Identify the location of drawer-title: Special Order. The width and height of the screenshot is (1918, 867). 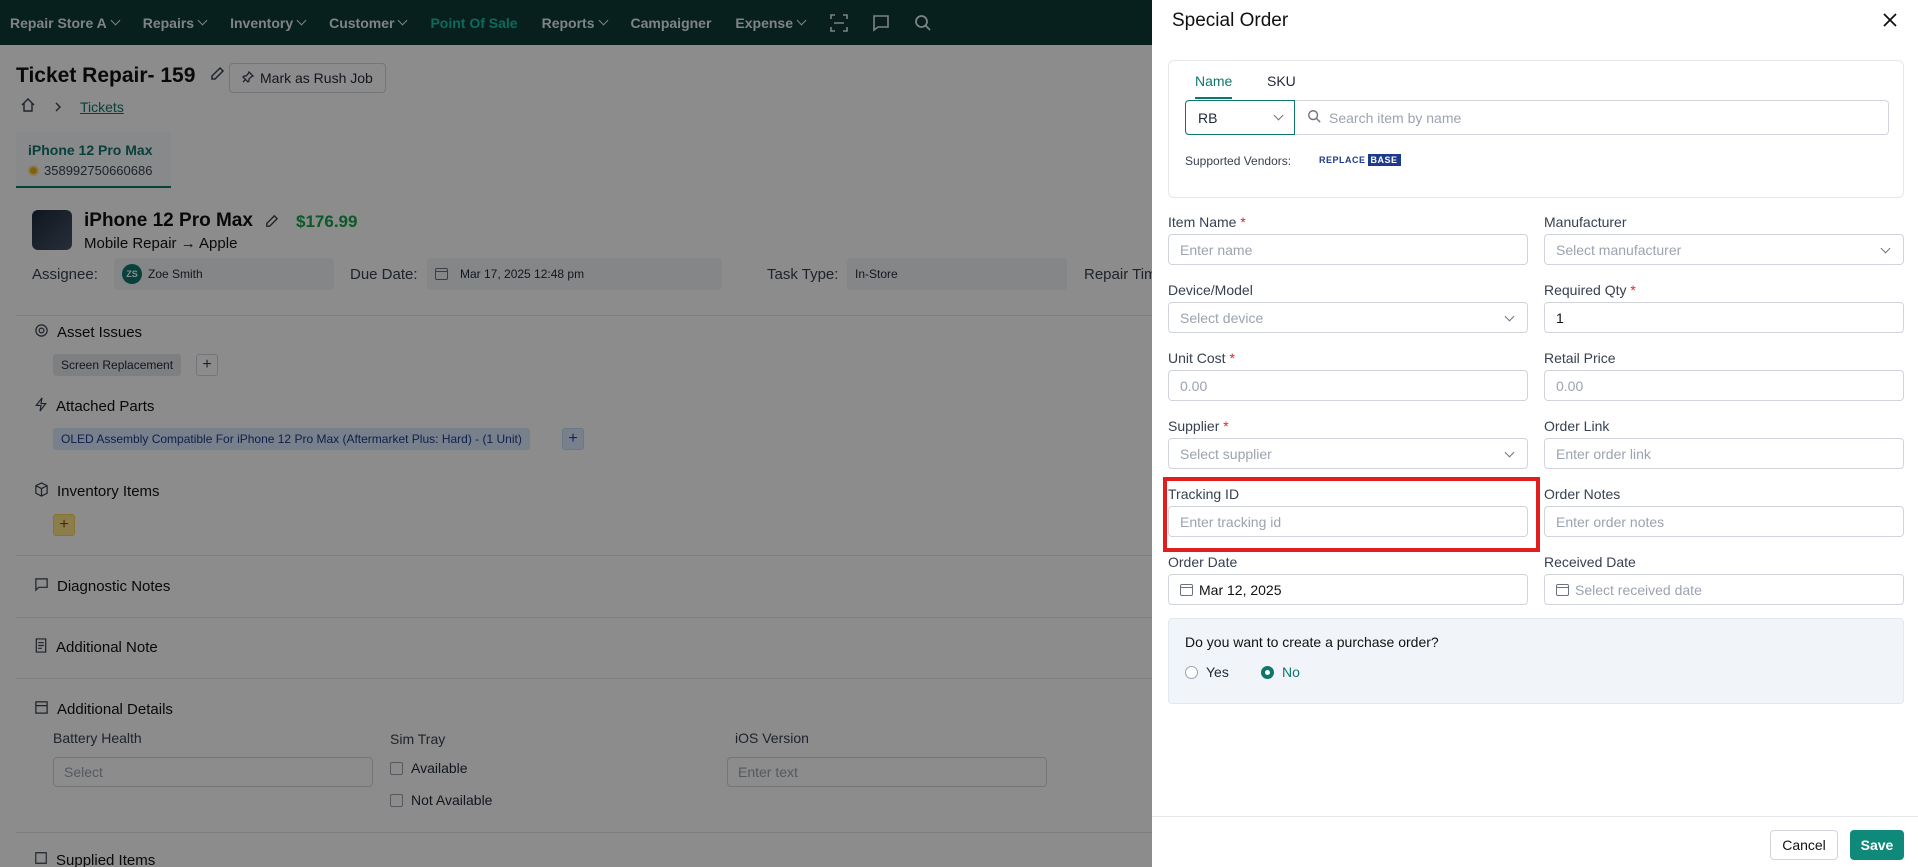
(1230, 20).